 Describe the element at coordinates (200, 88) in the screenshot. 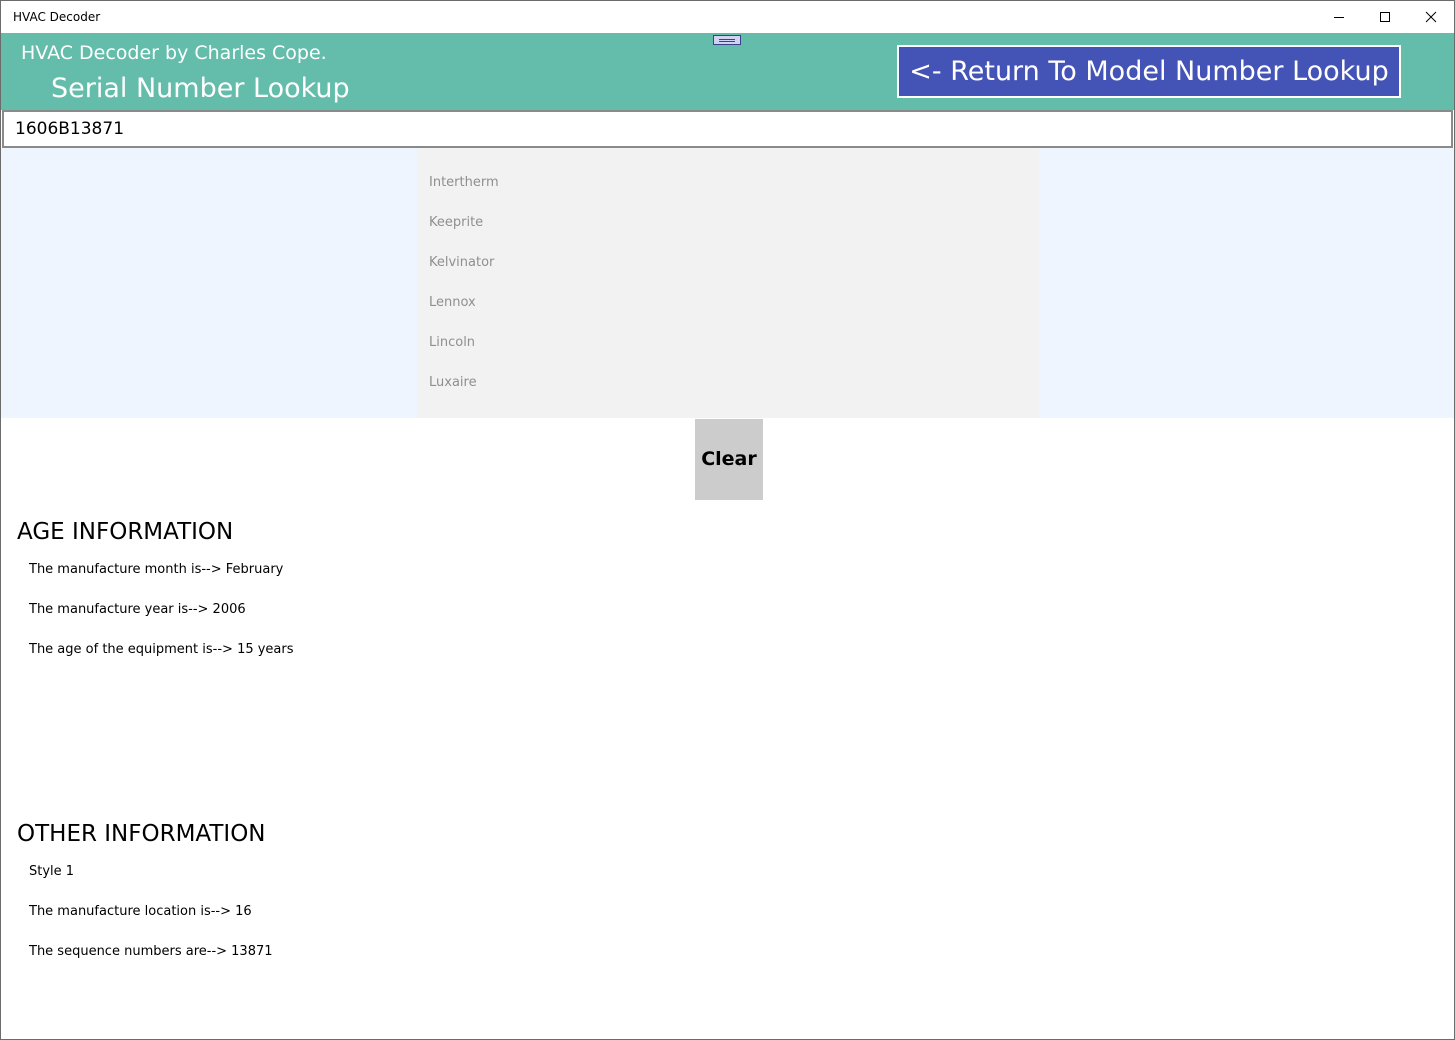

I see `page-title: Serial Number Lookup` at that location.